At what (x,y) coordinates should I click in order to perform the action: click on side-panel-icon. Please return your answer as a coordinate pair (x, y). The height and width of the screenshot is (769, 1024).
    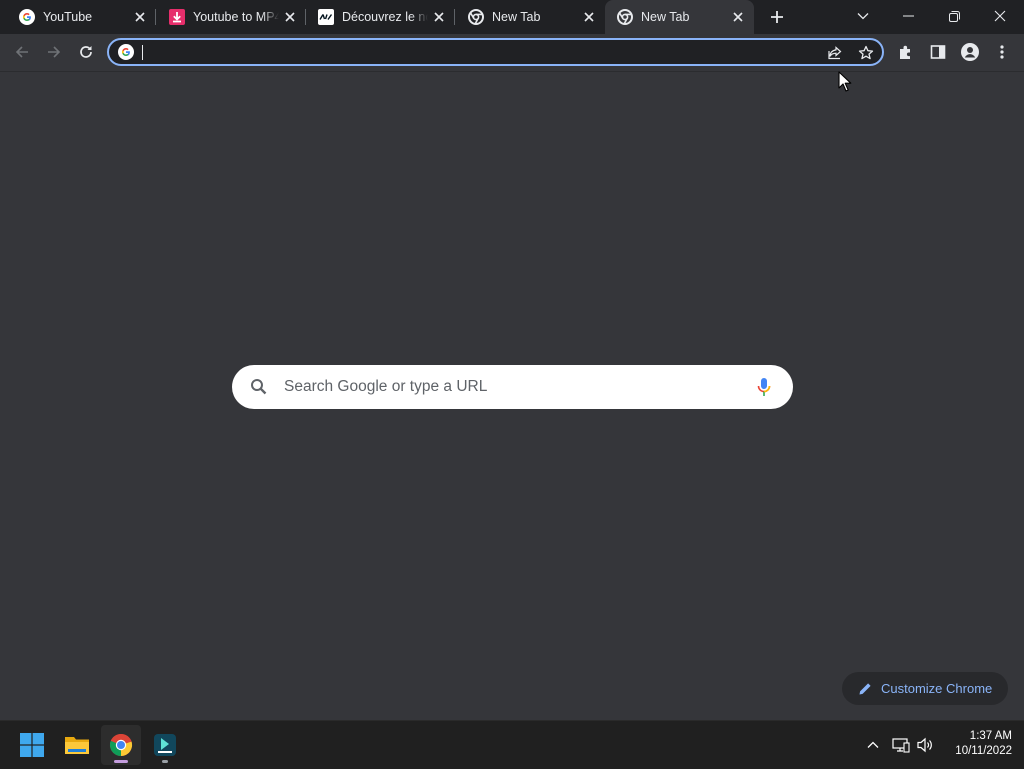
    Looking at the image, I should click on (938, 52).